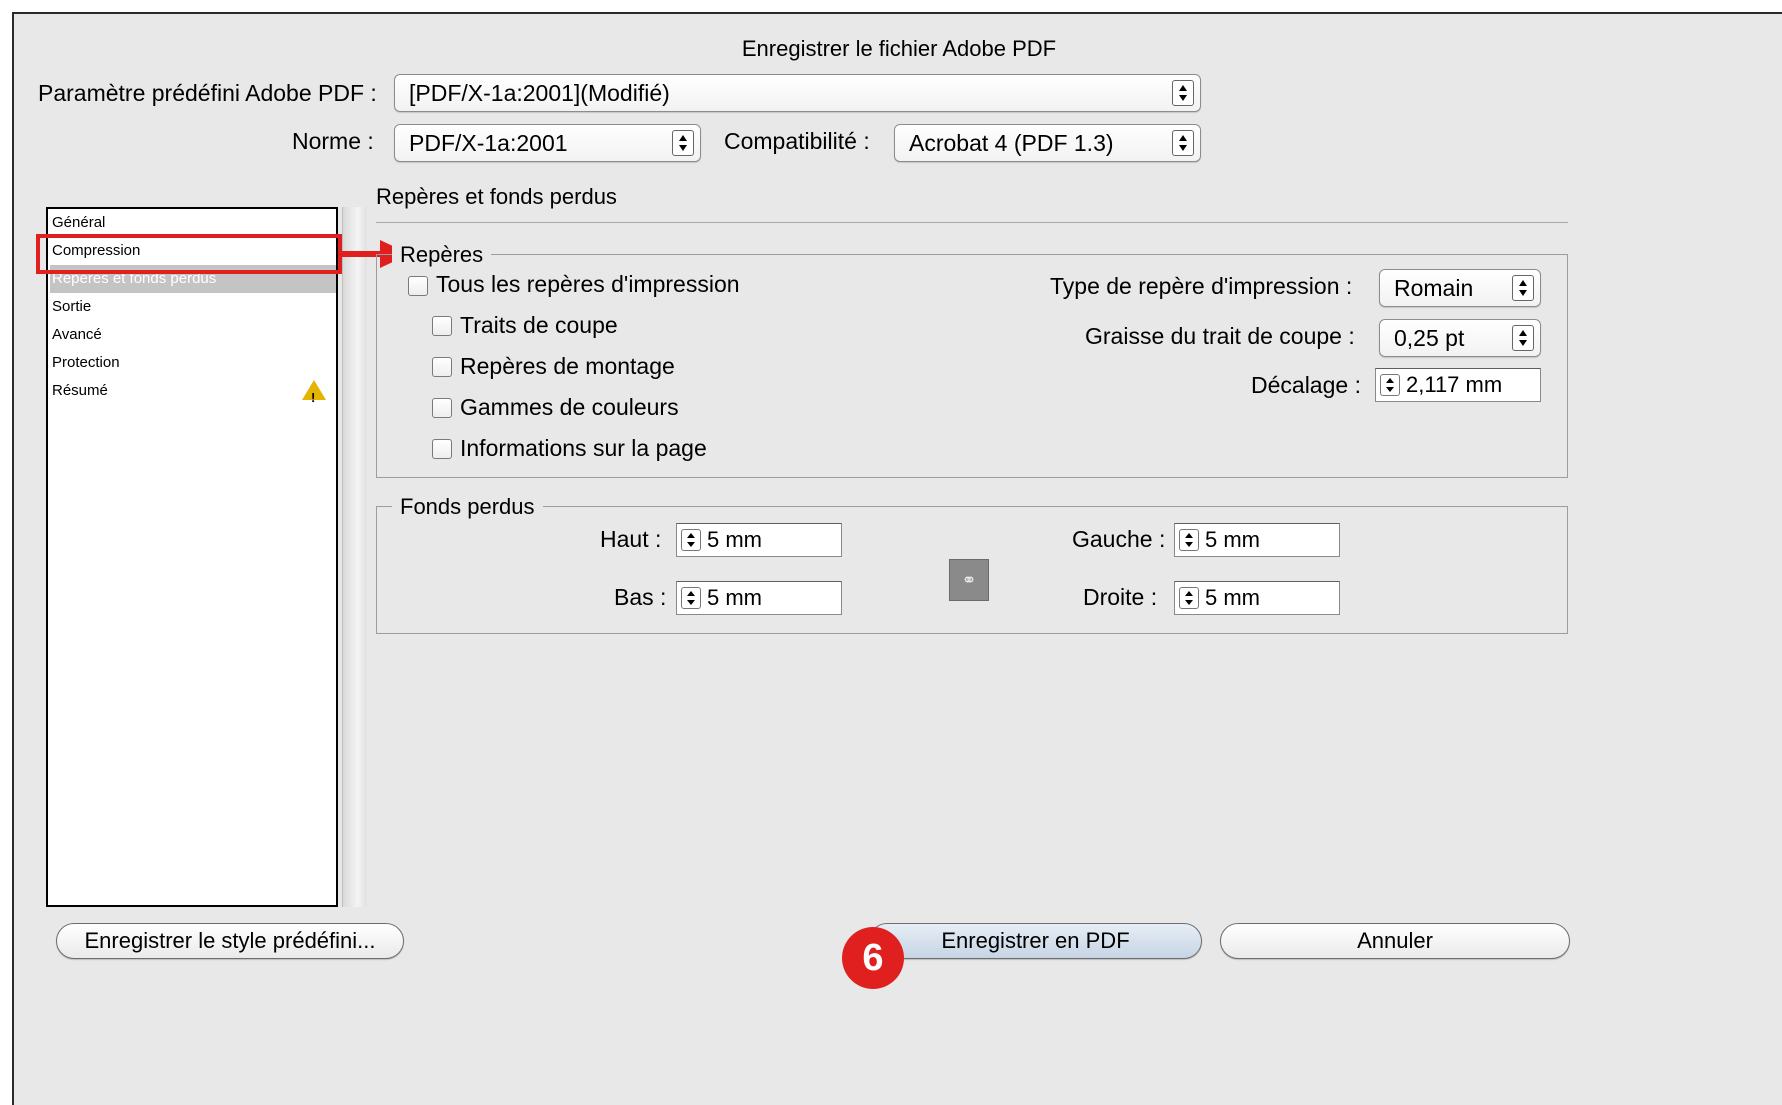 This screenshot has height=1105, width=1782. Describe the element at coordinates (1232, 597) in the screenshot. I see `bleed-right-value: 5 mm` at that location.